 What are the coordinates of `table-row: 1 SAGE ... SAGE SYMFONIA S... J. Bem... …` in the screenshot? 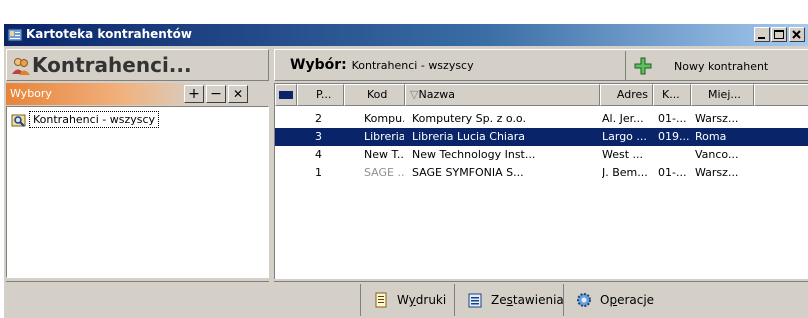 It's located at (541, 173).